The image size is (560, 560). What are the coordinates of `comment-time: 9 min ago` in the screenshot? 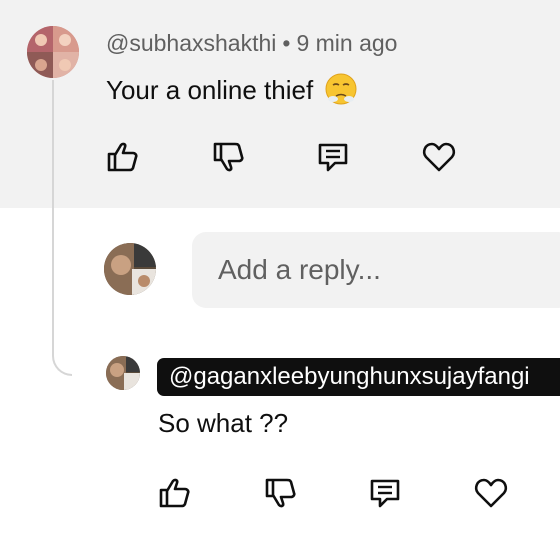 It's located at (347, 43).